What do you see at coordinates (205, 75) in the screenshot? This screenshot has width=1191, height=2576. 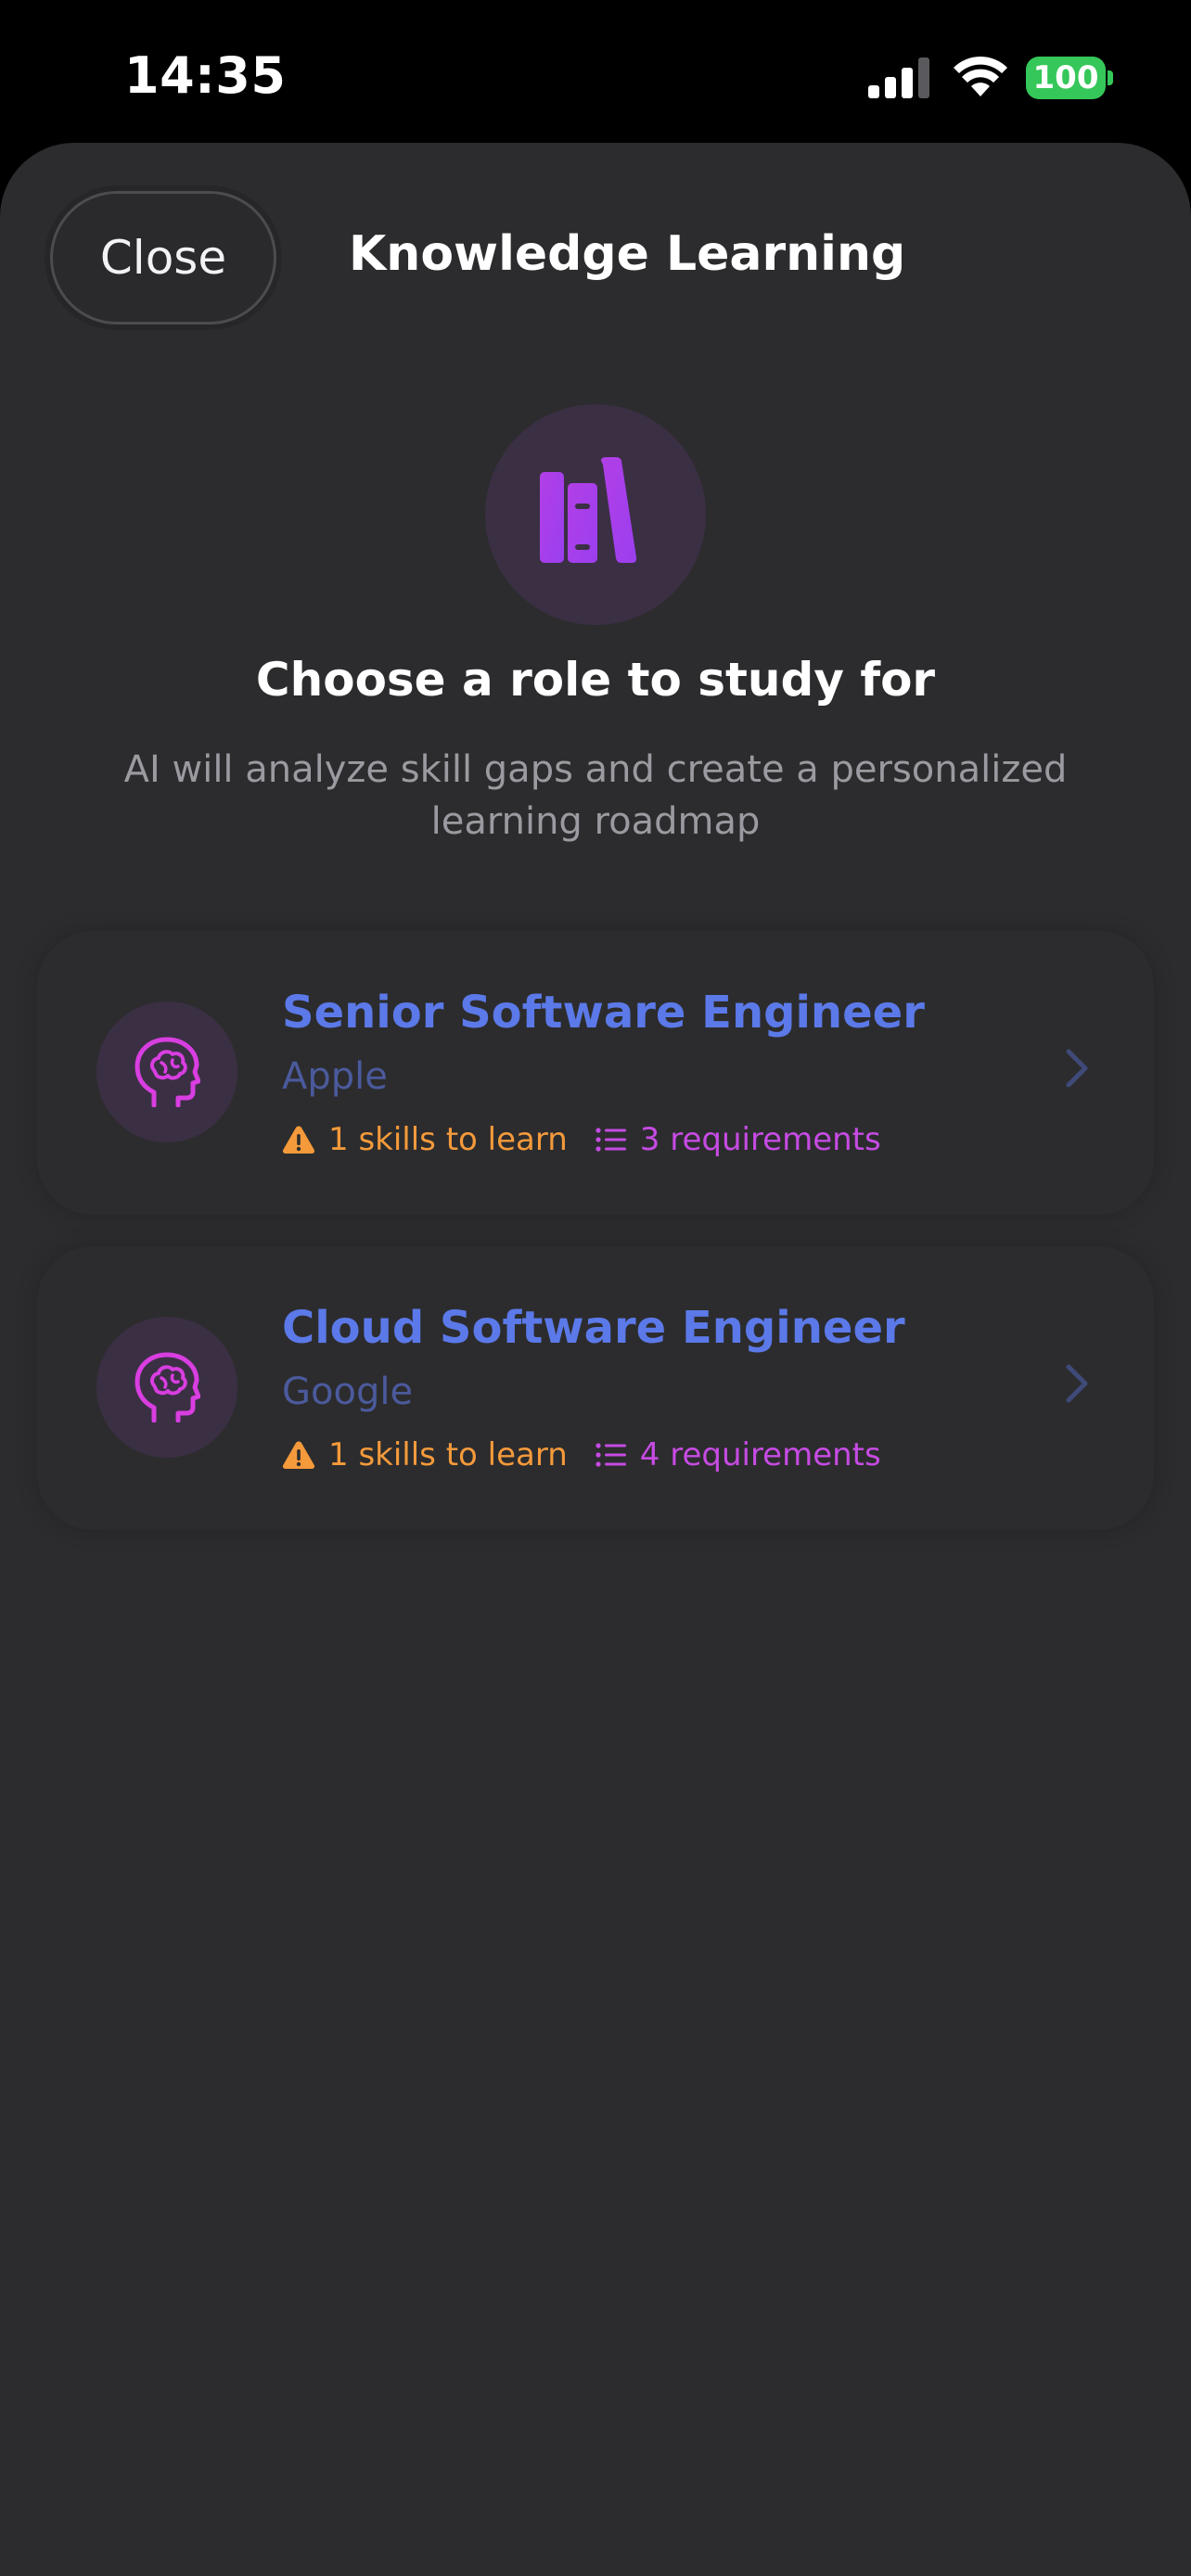 I see `status-time: 14:35` at bounding box center [205, 75].